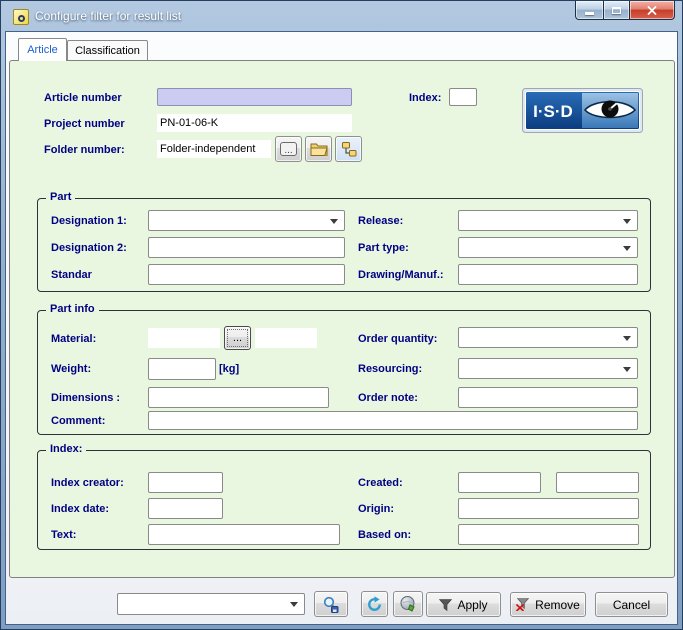  I want to click on material-input, so click(184, 338).